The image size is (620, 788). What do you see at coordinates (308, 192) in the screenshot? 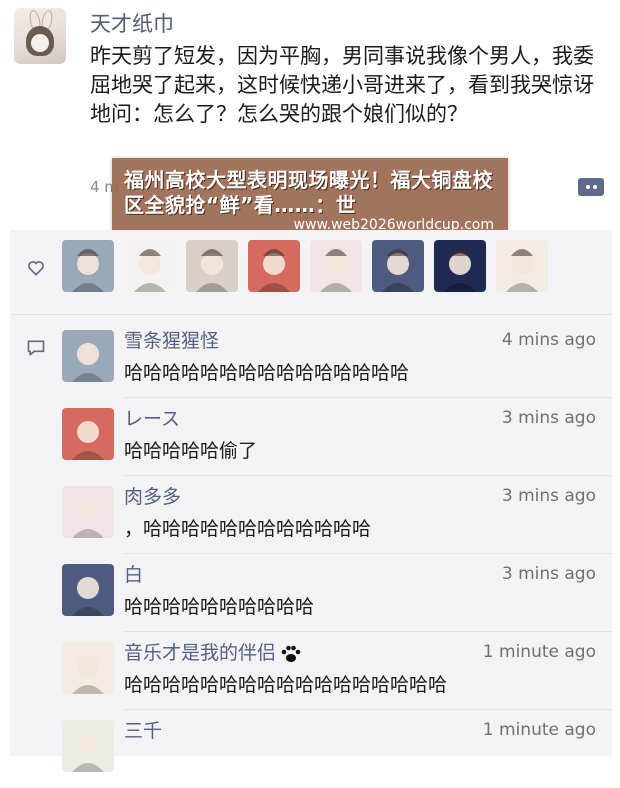
I see `banner-headline: 福州高校大型表明现场曝光！福大铜盘校区全貌抢“鲜”看……：世` at bounding box center [308, 192].